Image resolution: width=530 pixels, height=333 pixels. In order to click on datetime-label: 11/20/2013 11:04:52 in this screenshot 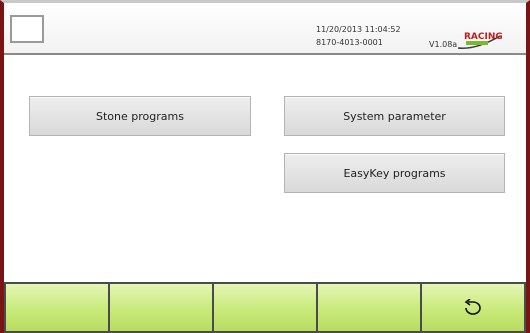, I will do `click(358, 29)`.